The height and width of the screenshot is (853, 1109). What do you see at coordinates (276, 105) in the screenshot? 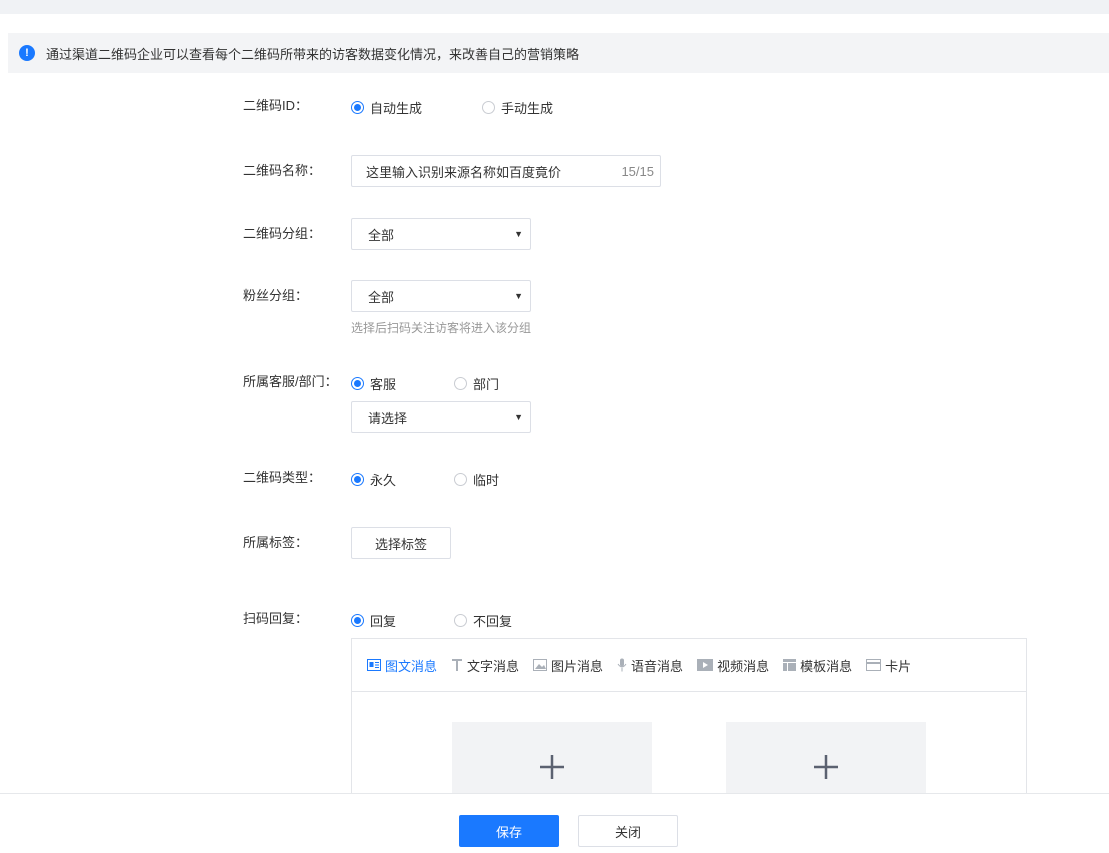
I see `qr-id-label: 二维码ID：` at bounding box center [276, 105].